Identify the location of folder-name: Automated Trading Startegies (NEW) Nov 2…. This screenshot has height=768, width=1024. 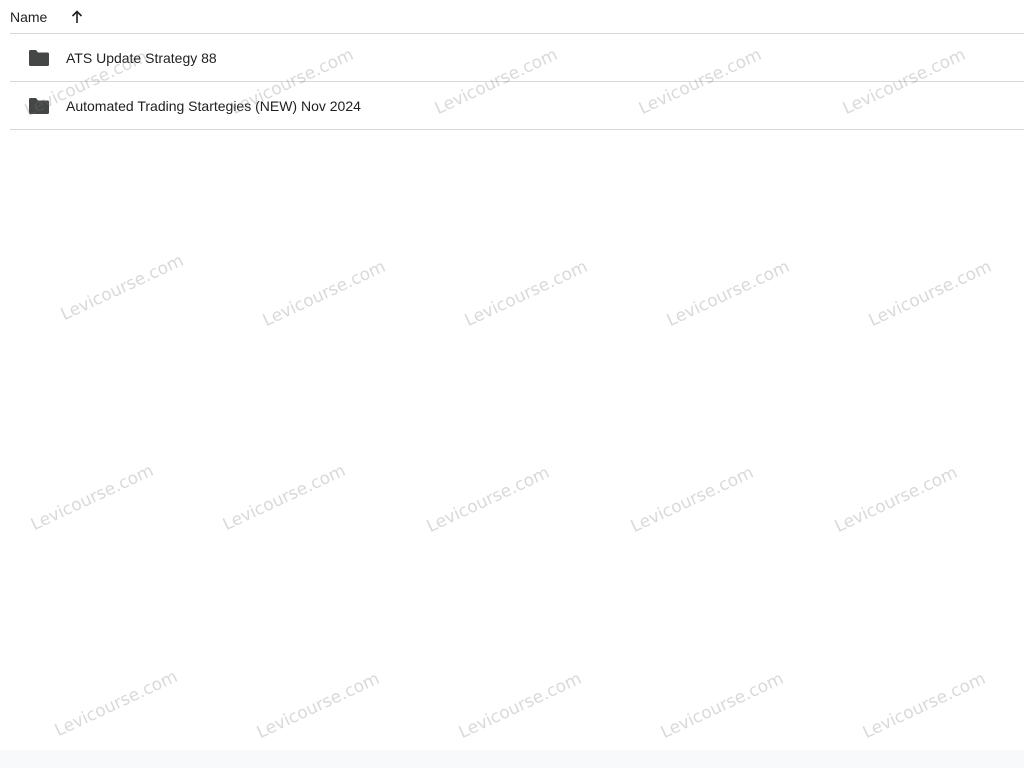
(213, 105).